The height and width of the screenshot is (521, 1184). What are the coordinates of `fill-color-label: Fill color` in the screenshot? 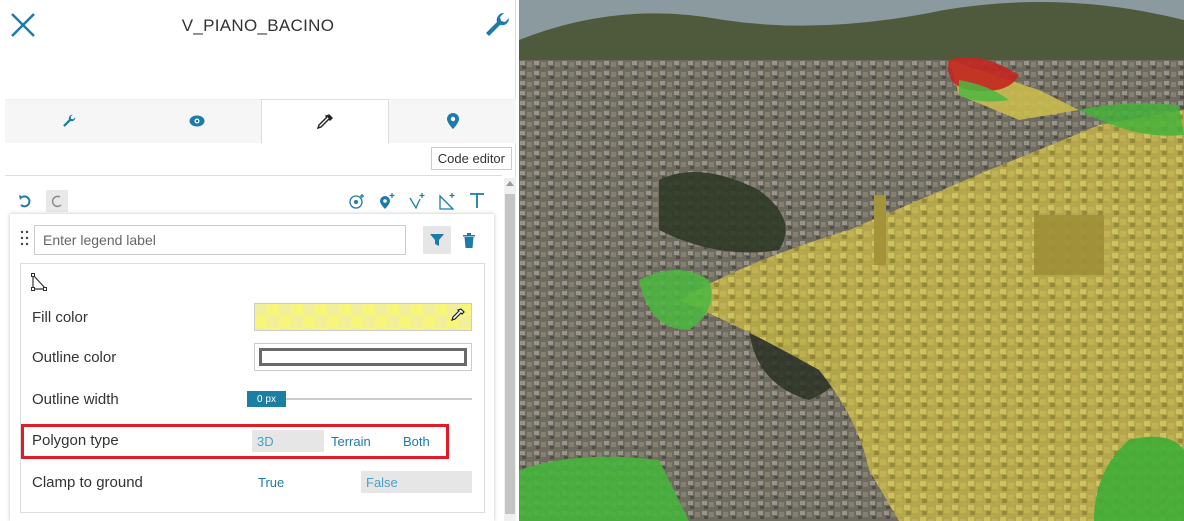 It's located at (60, 317).